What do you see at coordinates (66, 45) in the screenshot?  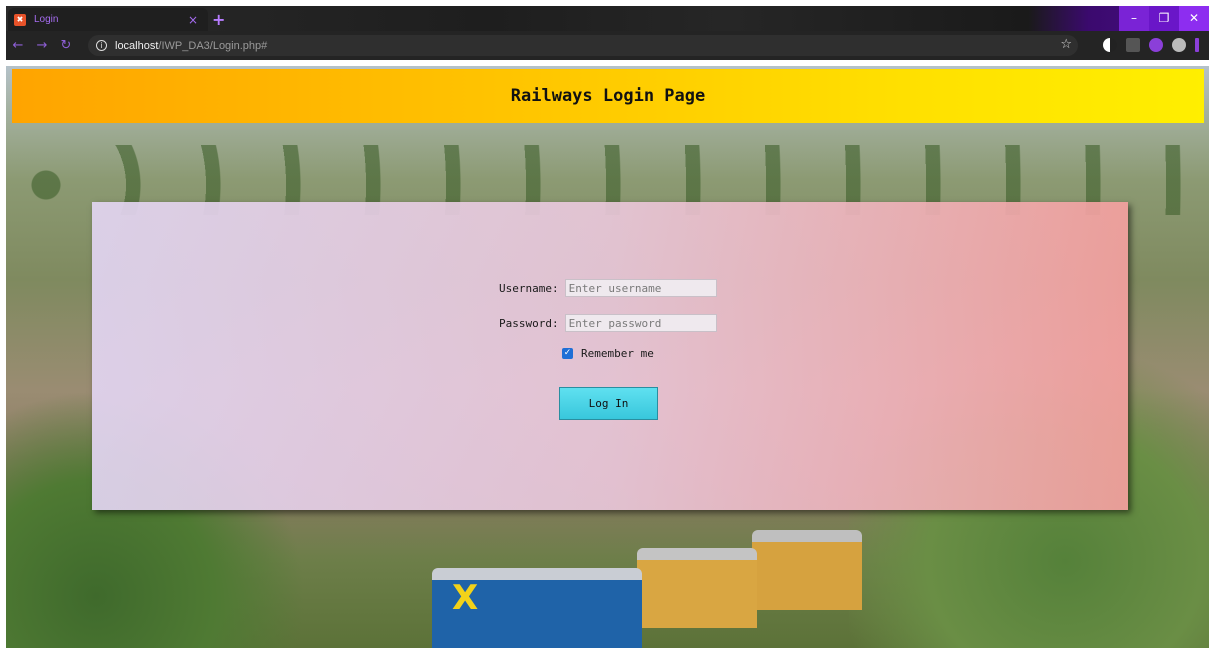 I see `reload-icon: ↻` at bounding box center [66, 45].